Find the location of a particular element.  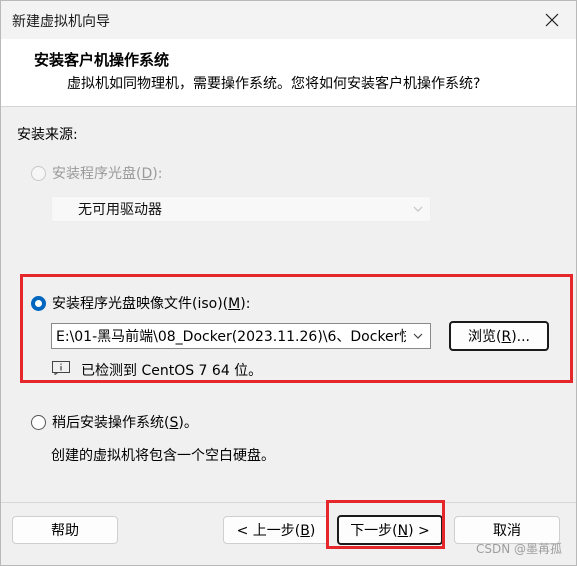

radio-disc-label: 安装程序光盘(D): is located at coordinates (107, 174).